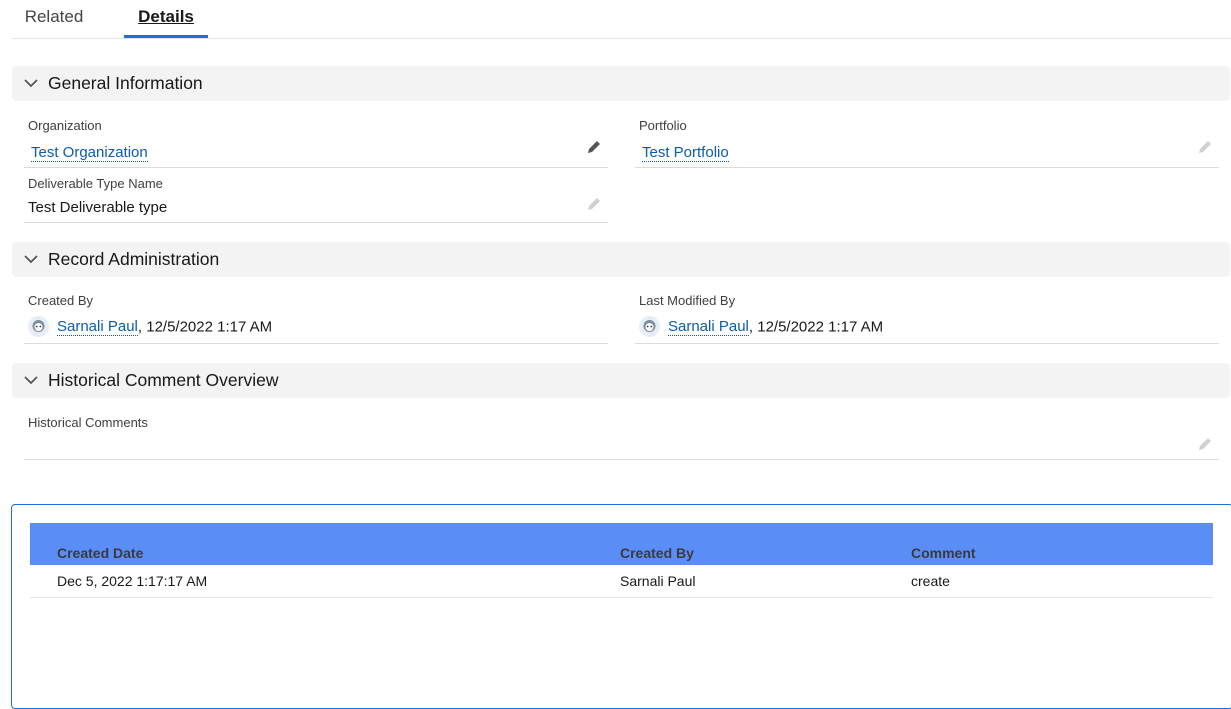 This screenshot has width=1231, height=709. I want to click on tab-bar: Related Details, so click(621, 19).